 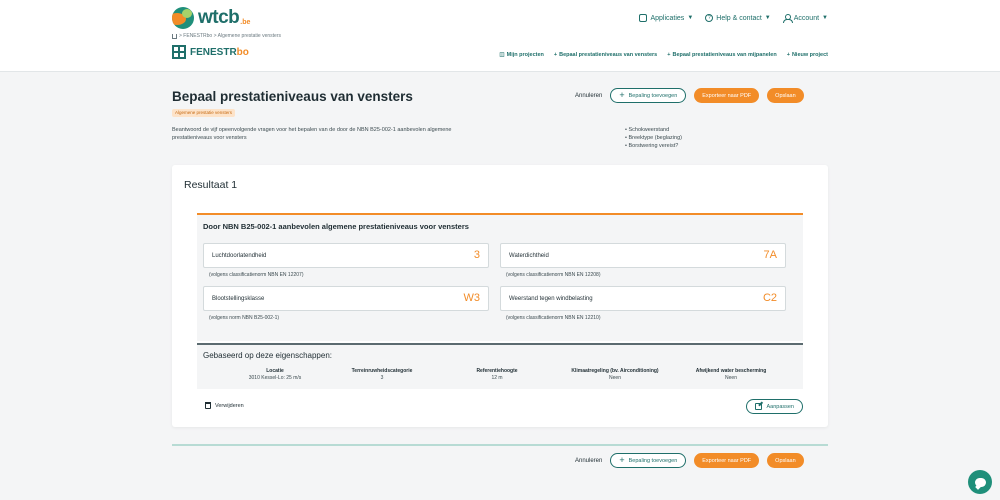 I want to click on page-tag: Algemene prestatie vensters, so click(x=204, y=113).